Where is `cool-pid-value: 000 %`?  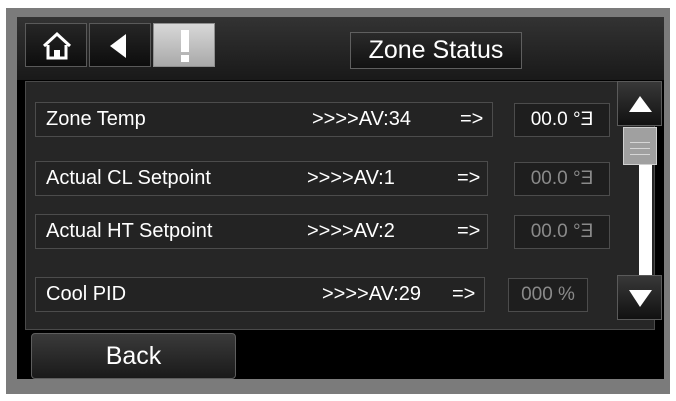 cool-pid-value: 000 % is located at coordinates (548, 295).